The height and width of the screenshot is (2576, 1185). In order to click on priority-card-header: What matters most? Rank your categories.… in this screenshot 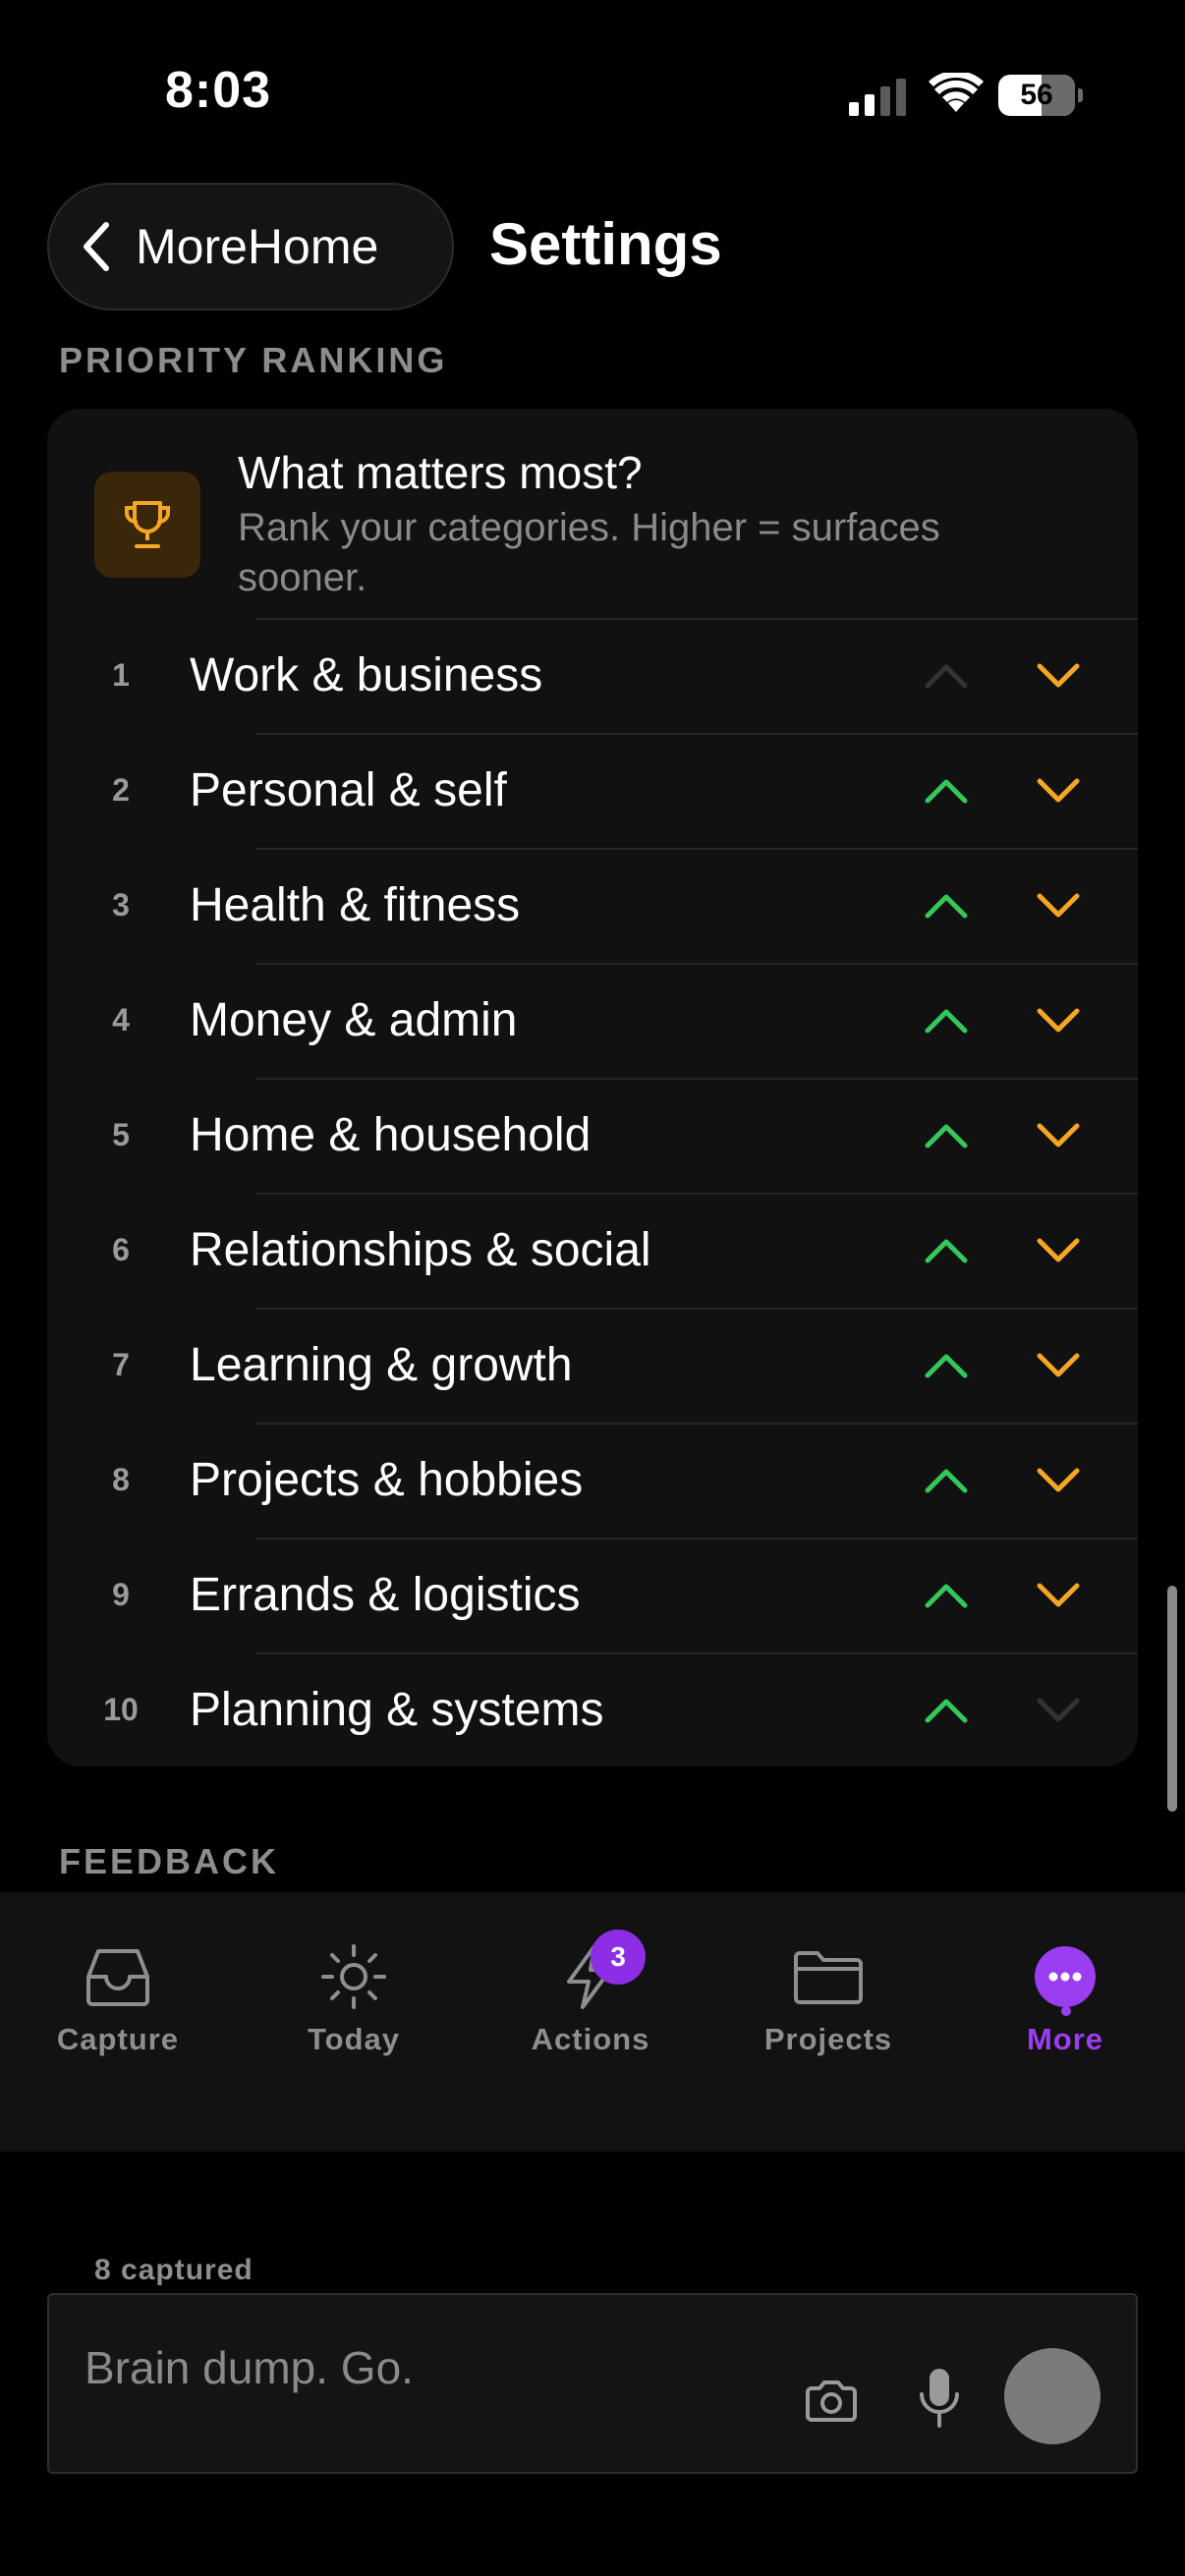, I will do `click(592, 513)`.